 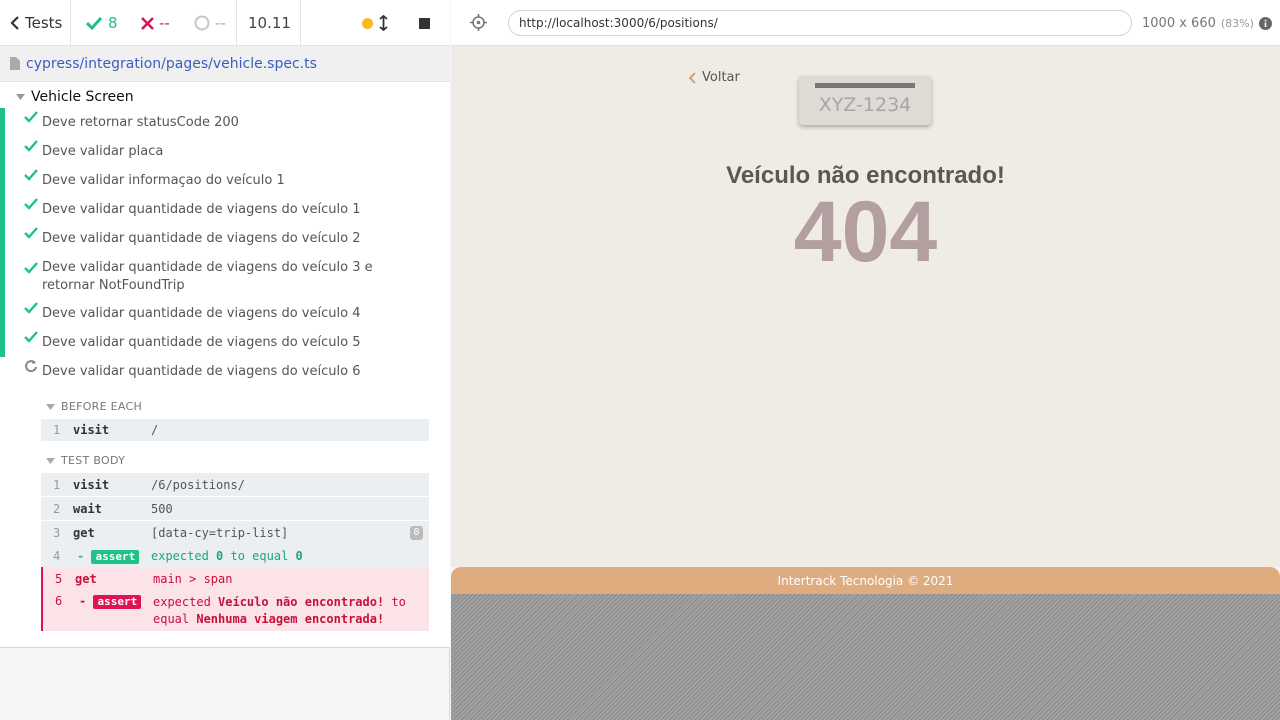 I want to click on running-indicator, so click(x=367, y=23).